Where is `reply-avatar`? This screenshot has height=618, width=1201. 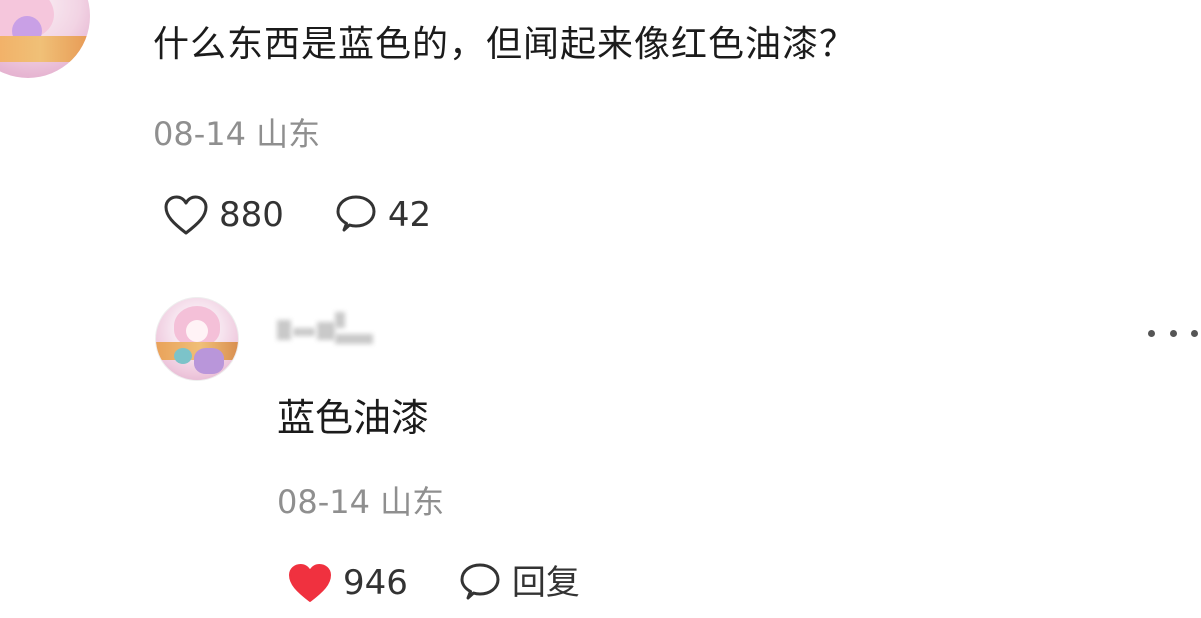 reply-avatar is located at coordinates (197, 339).